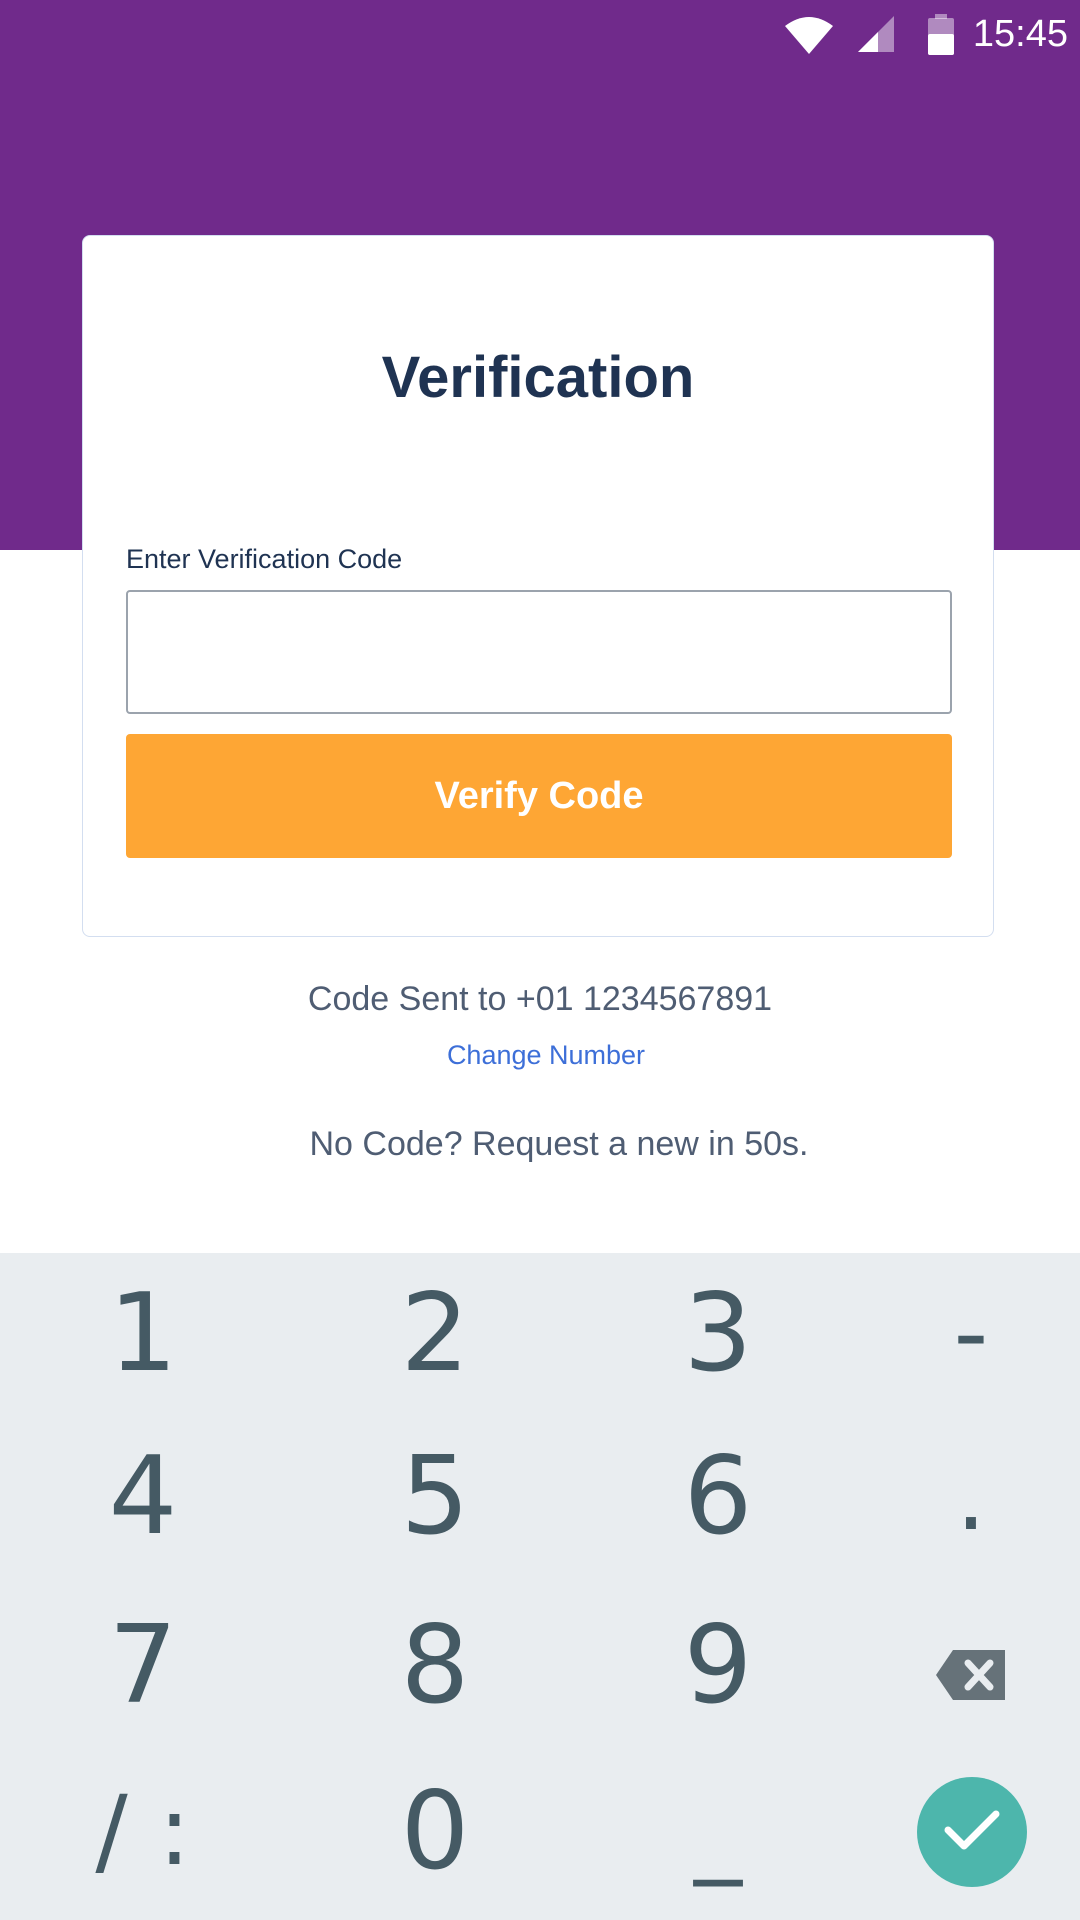 The width and height of the screenshot is (1080, 1920). I want to click on key-0: 0, so click(435, 1831).